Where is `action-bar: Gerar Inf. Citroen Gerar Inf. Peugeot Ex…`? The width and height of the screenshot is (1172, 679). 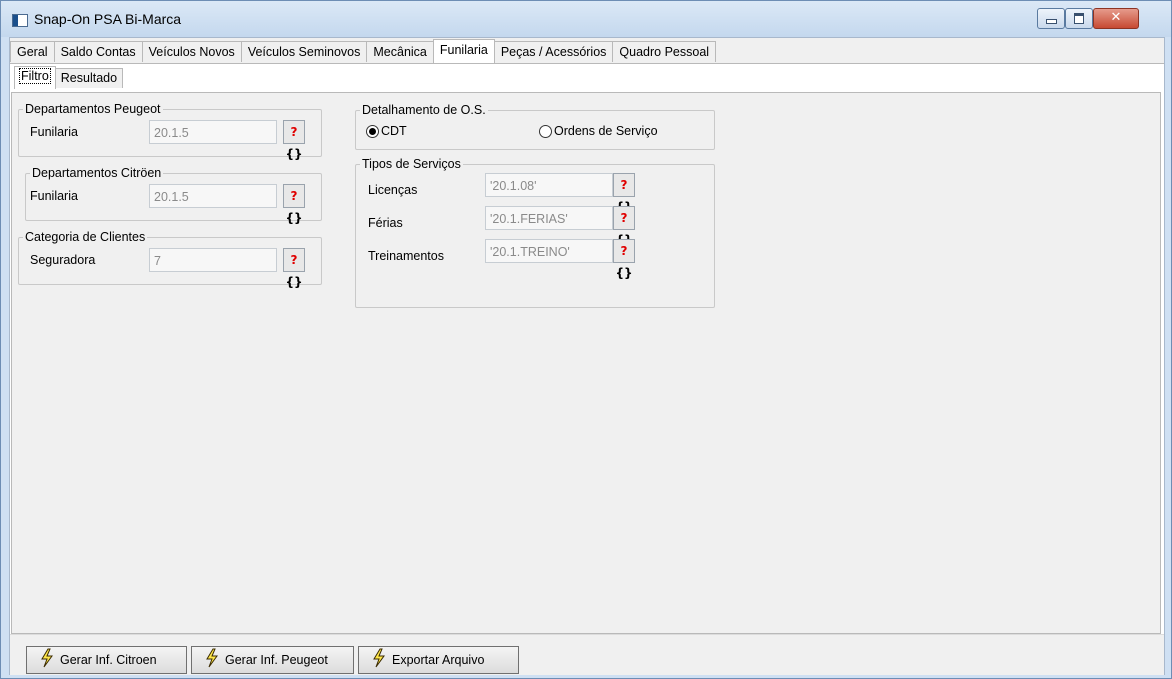 action-bar: Gerar Inf. Citroen Gerar Inf. Peugeot Ex… is located at coordinates (587, 654).